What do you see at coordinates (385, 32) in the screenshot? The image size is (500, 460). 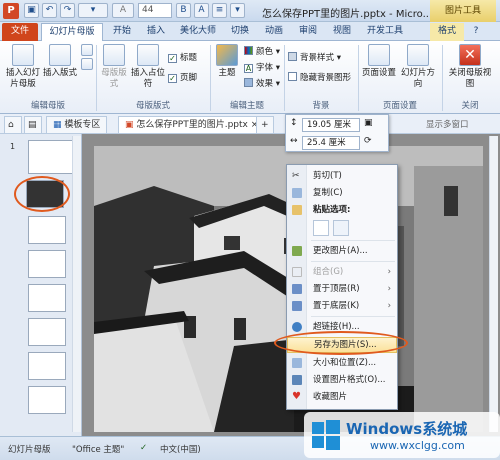 I see `tab-developer: 开发工具` at bounding box center [385, 32].